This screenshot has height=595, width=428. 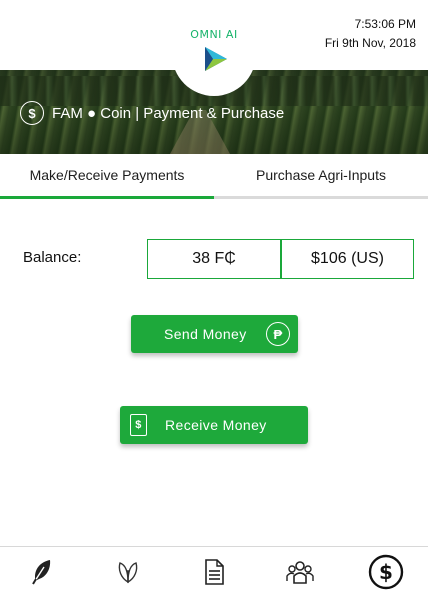 I want to click on group-icon, so click(x=300, y=572).